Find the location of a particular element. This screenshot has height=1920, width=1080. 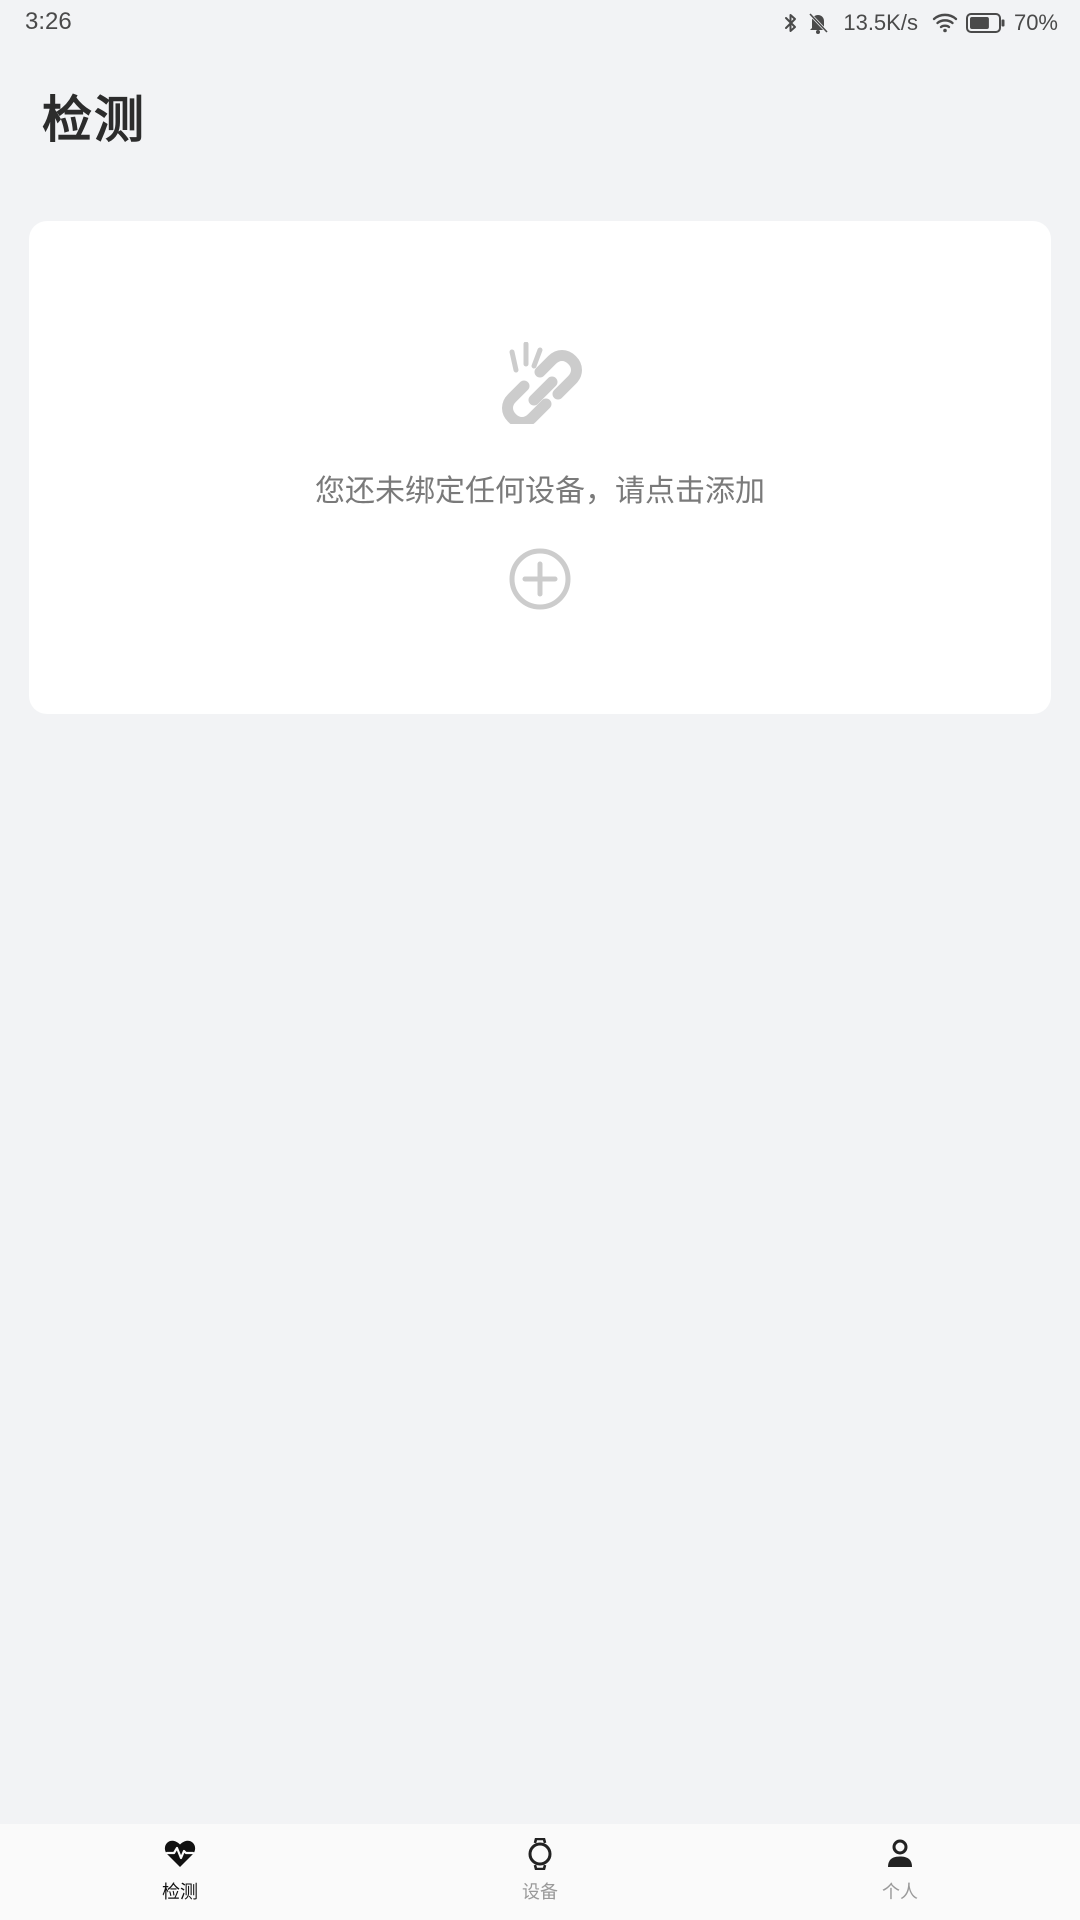

person-icon is located at coordinates (900, 1854).